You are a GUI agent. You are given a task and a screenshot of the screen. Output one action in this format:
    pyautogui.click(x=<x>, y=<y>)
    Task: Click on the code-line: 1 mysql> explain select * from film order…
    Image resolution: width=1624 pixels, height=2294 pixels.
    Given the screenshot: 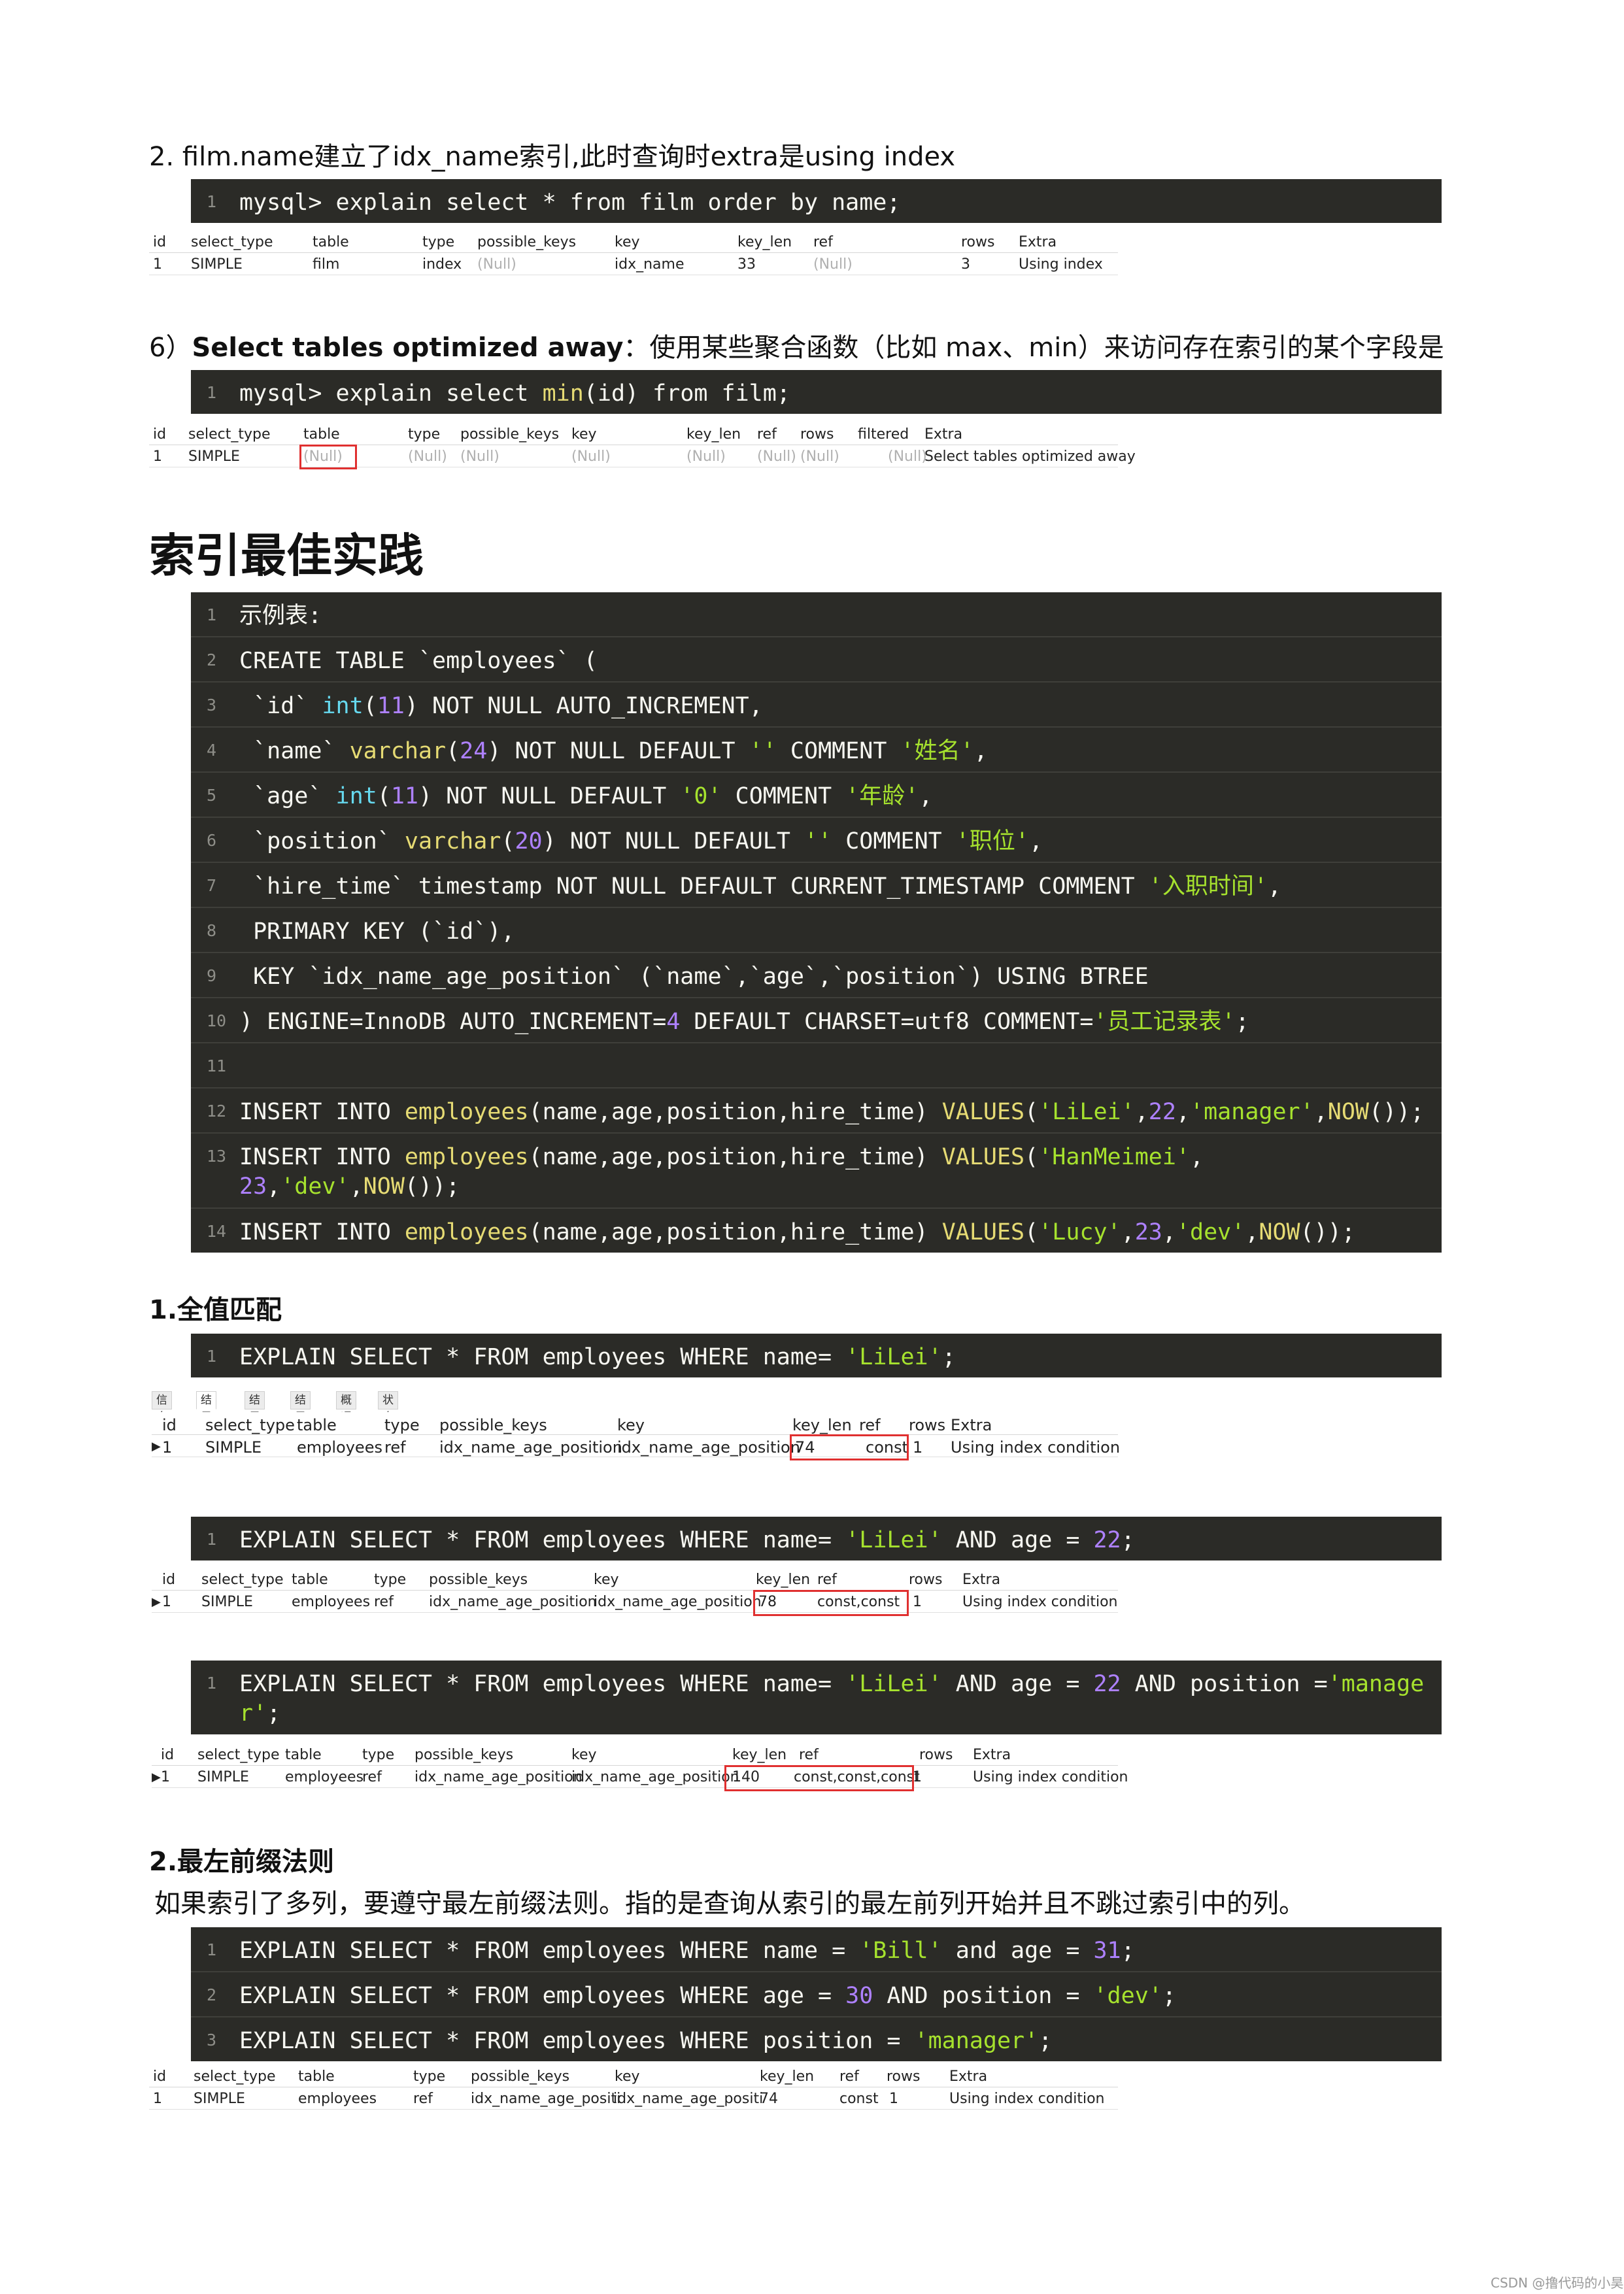 What is the action you would take?
    pyautogui.click(x=554, y=203)
    